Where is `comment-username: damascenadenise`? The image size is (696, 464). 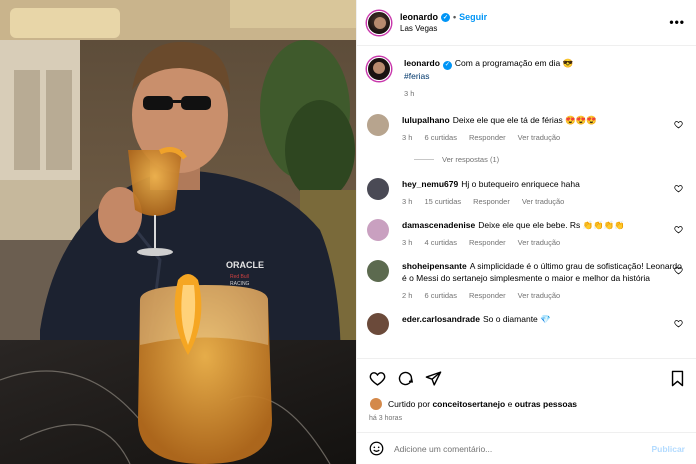 comment-username: damascenadenise is located at coordinates (438, 225).